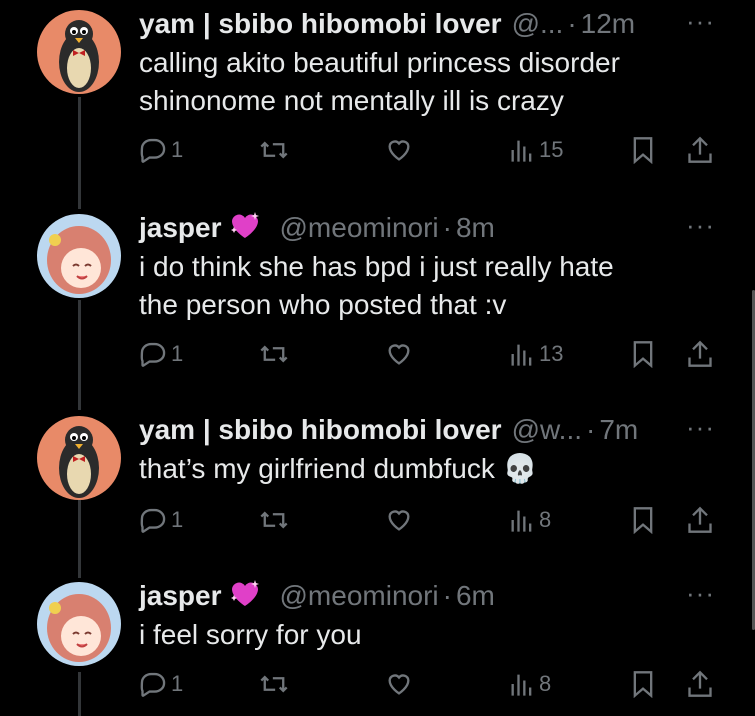 Image resolution: width=755 pixels, height=716 pixels. Describe the element at coordinates (323, 304) in the screenshot. I see `tweet-text-line: the person who posted that :v` at that location.